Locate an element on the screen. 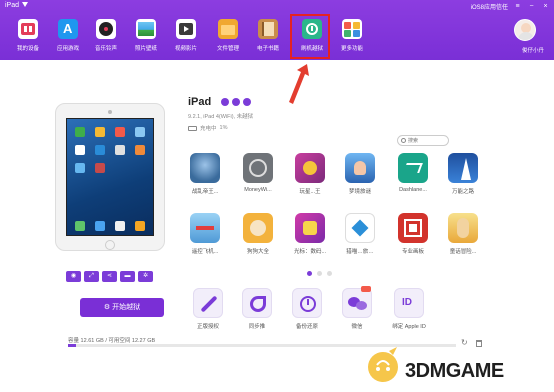  battery-percent: 1% is located at coordinates (223, 128).